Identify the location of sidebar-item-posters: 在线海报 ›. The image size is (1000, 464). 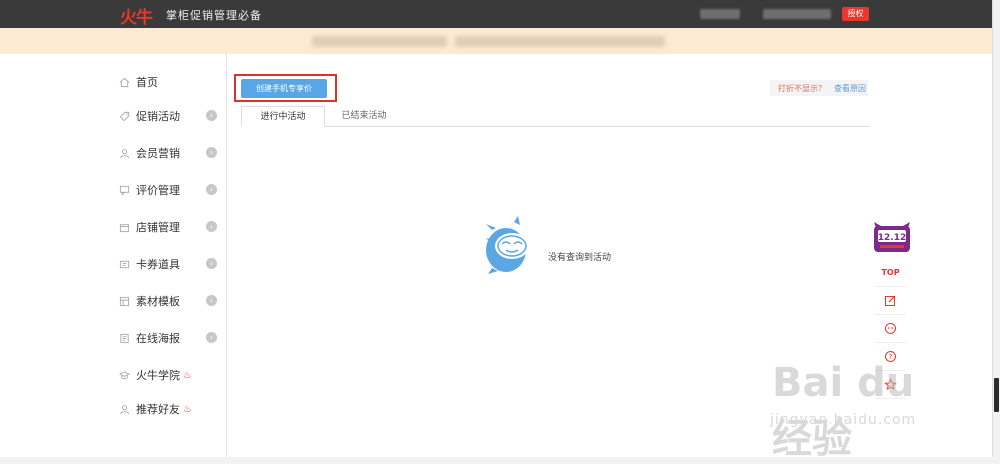
(168, 338).